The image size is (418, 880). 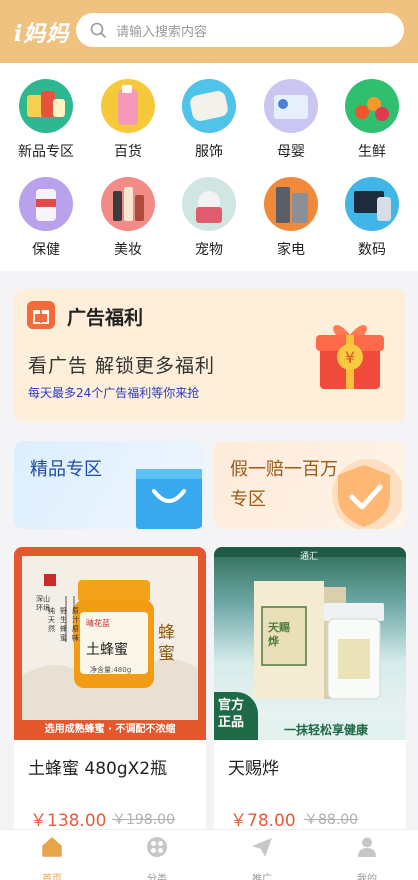 I want to click on image-note-2: 纯天然, so click(x=51, y=620).